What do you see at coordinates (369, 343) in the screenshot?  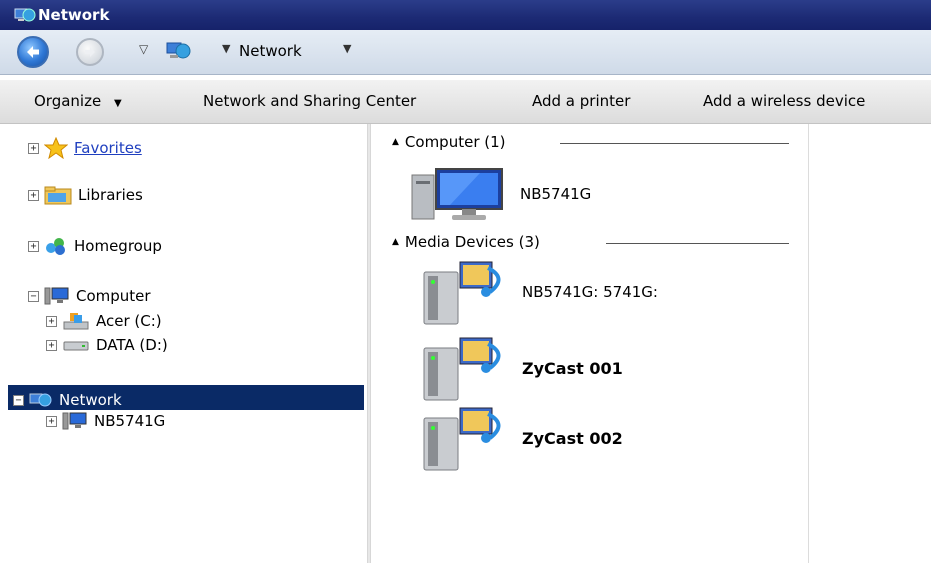 I see `pane-splitter` at bounding box center [369, 343].